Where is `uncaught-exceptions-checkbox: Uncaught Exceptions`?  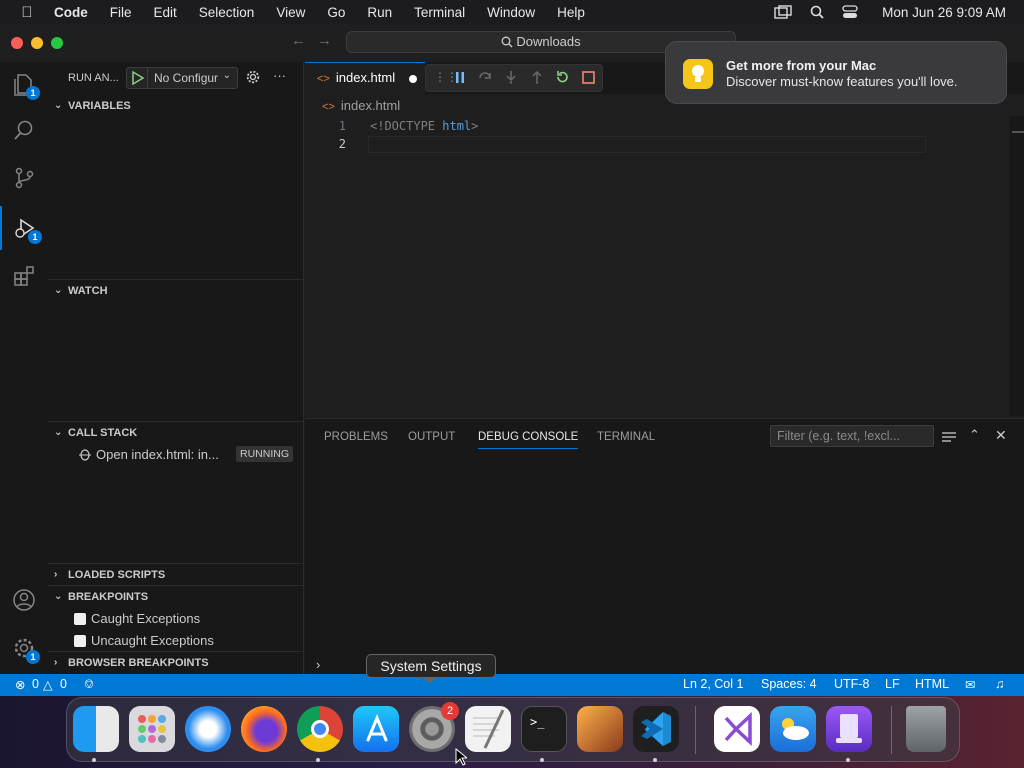
uncaught-exceptions-checkbox: Uncaught Exceptions is located at coordinates (144, 640).